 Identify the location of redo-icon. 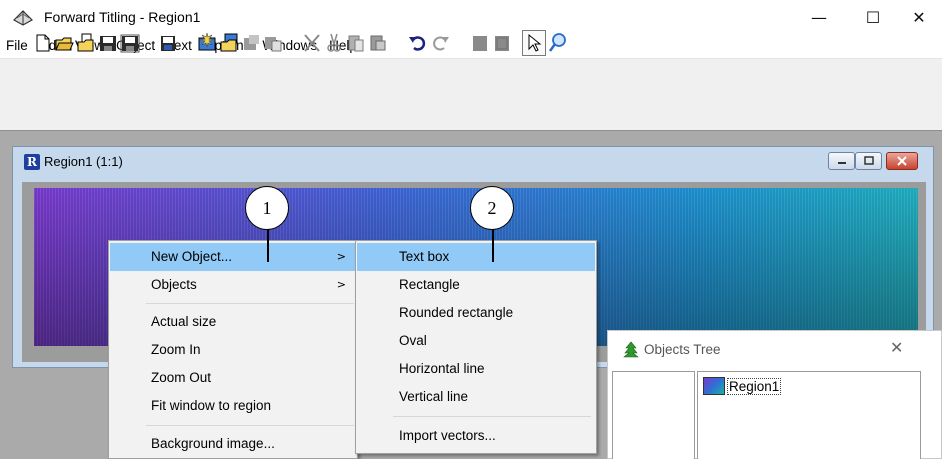
(440, 43).